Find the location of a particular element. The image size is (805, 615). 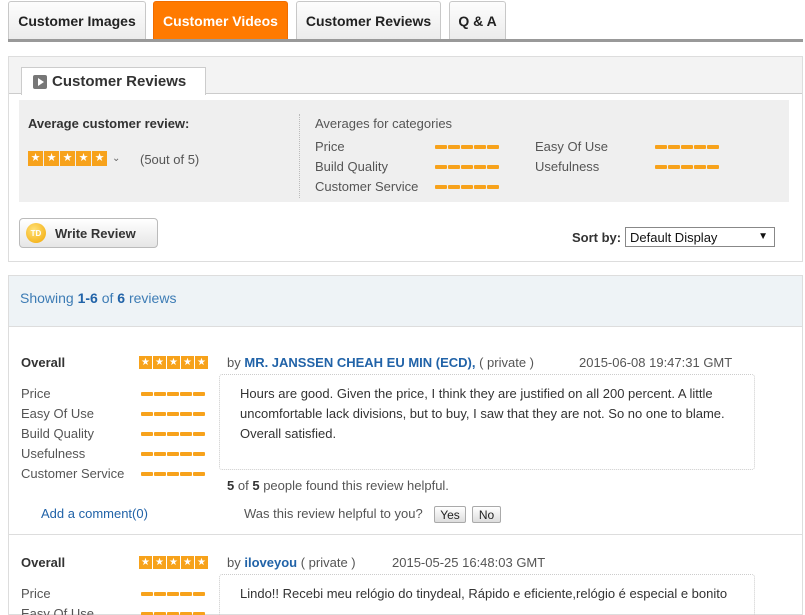

dropdown-arrow-icon: ▼ is located at coordinates (763, 236).